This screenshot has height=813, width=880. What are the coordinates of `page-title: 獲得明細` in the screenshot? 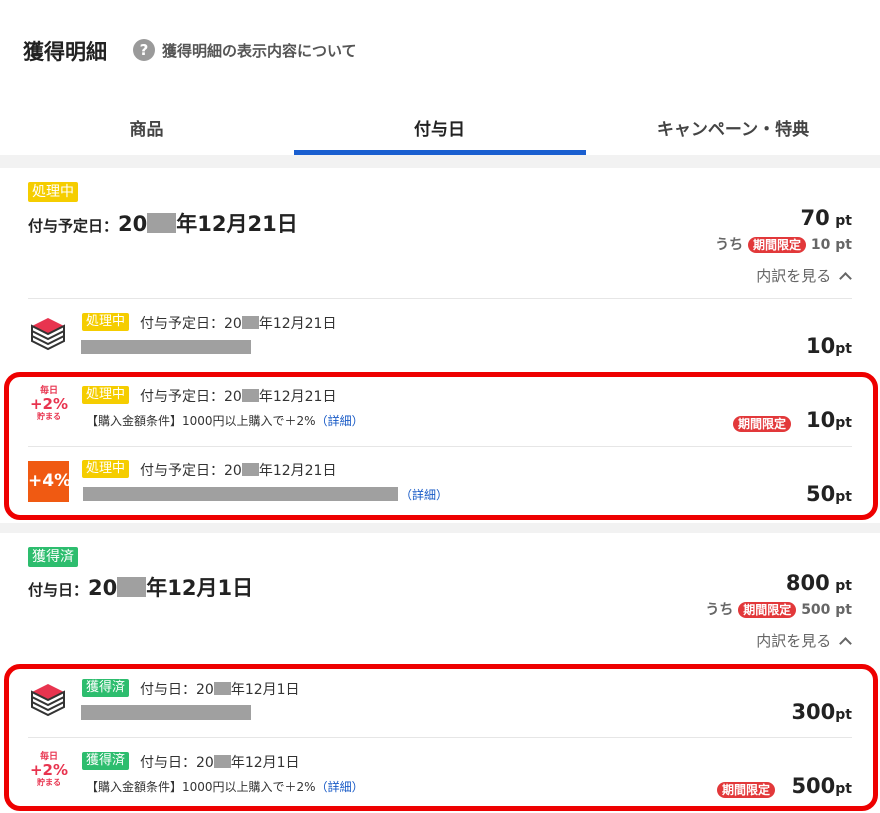 It's located at (65, 52).